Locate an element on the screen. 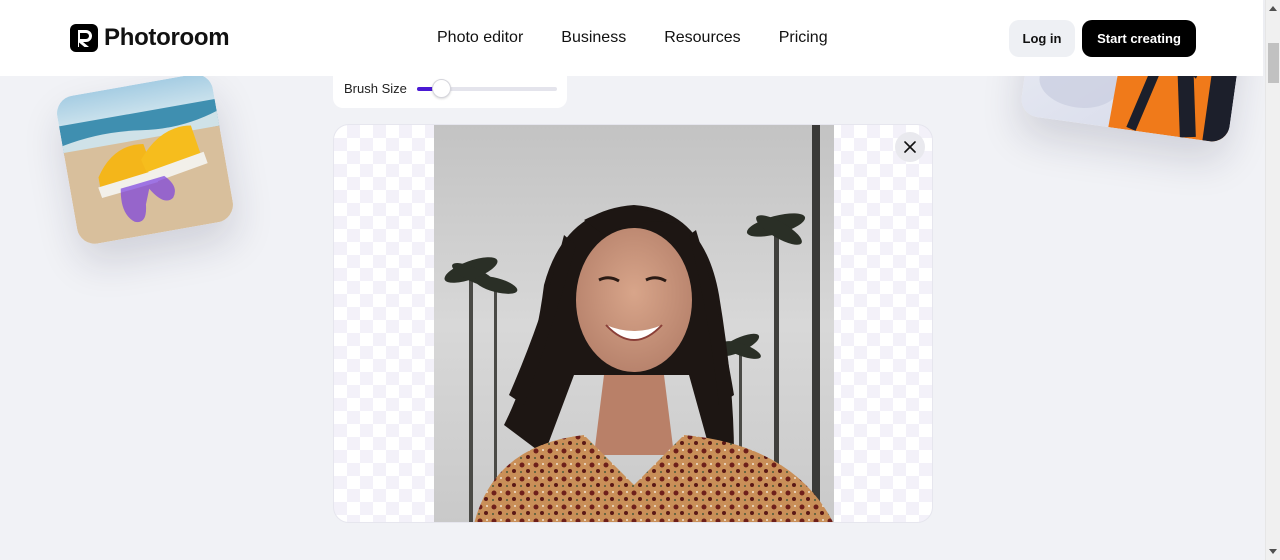  photoroom-logo-icon is located at coordinates (84, 38).